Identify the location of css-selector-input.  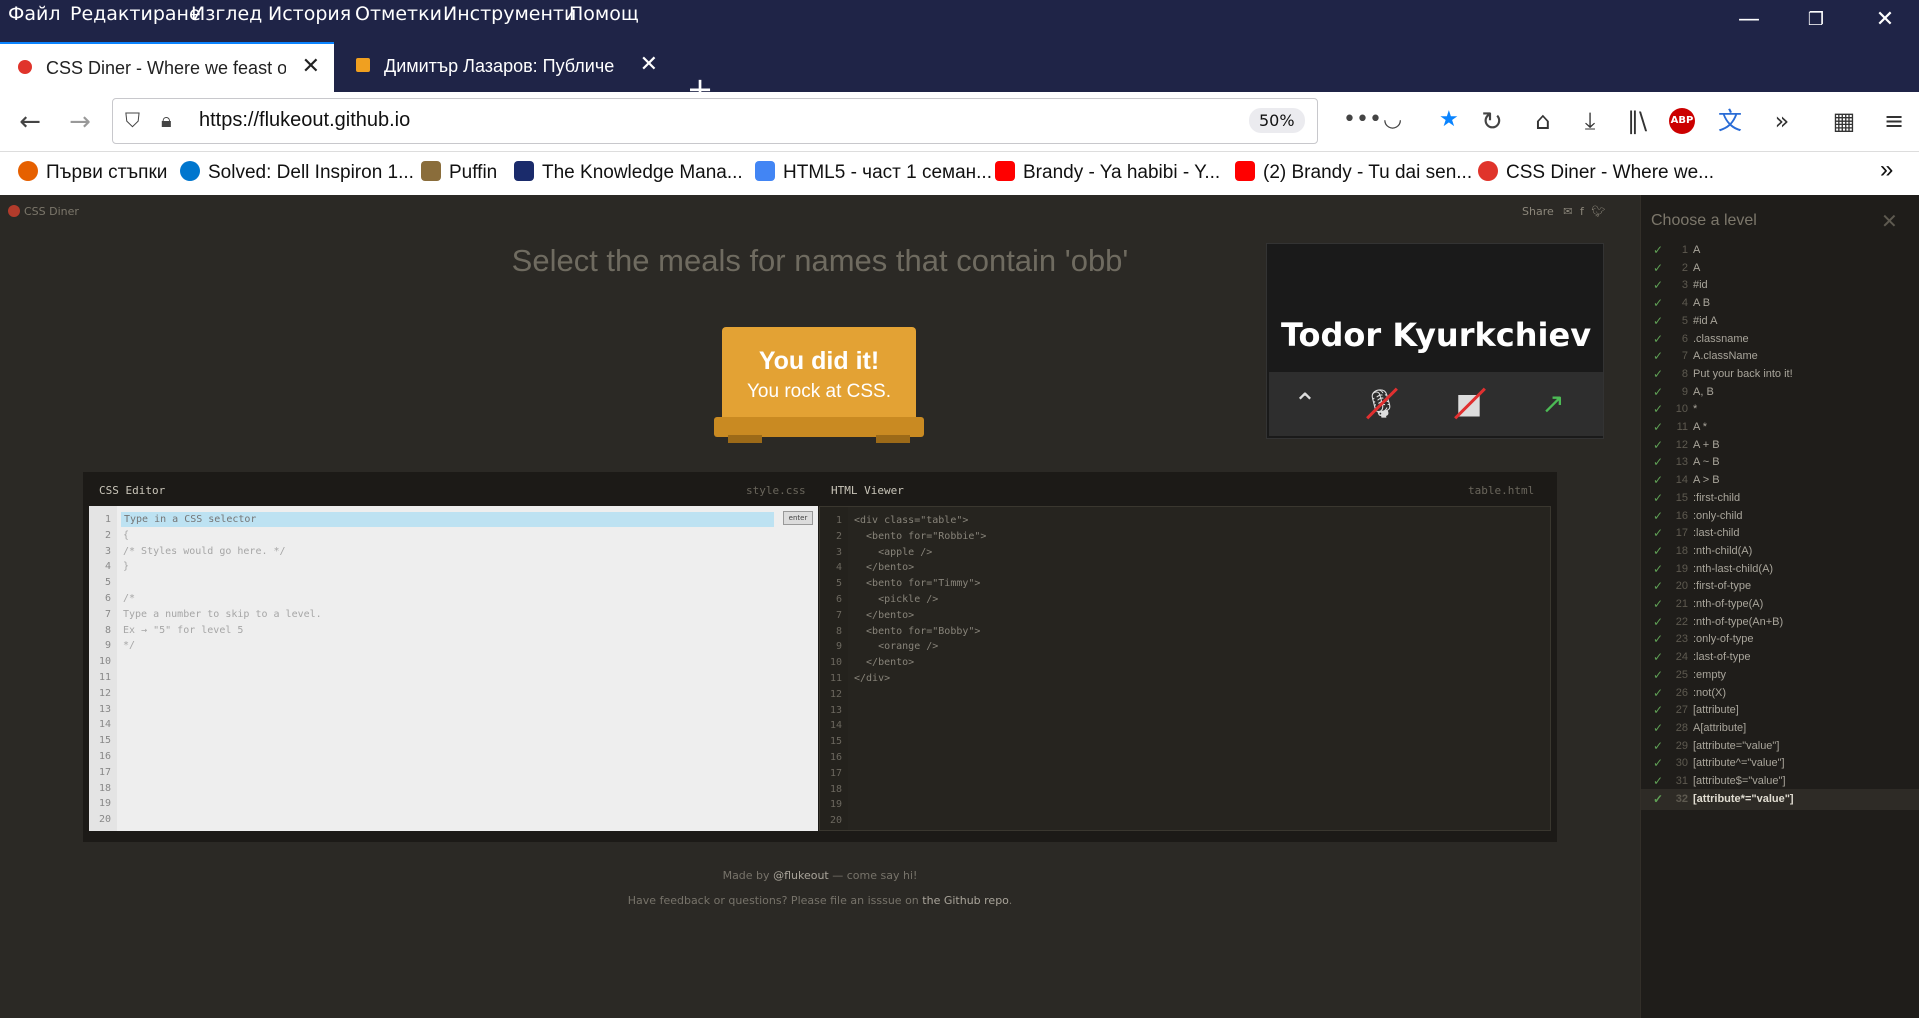
(447, 519).